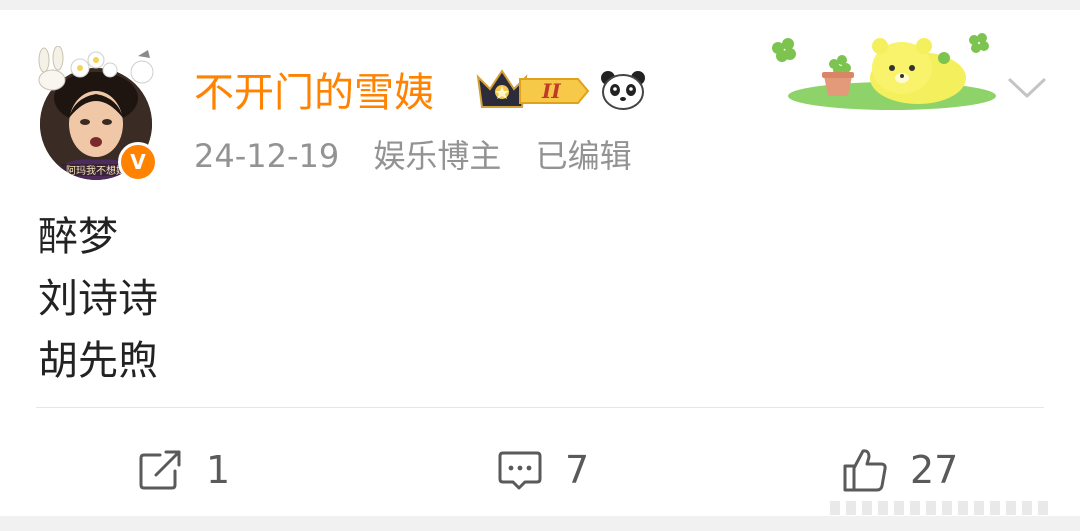 The width and height of the screenshot is (1080, 531). What do you see at coordinates (532, 91) in the screenshot?
I see `crown-level-icon: II` at bounding box center [532, 91].